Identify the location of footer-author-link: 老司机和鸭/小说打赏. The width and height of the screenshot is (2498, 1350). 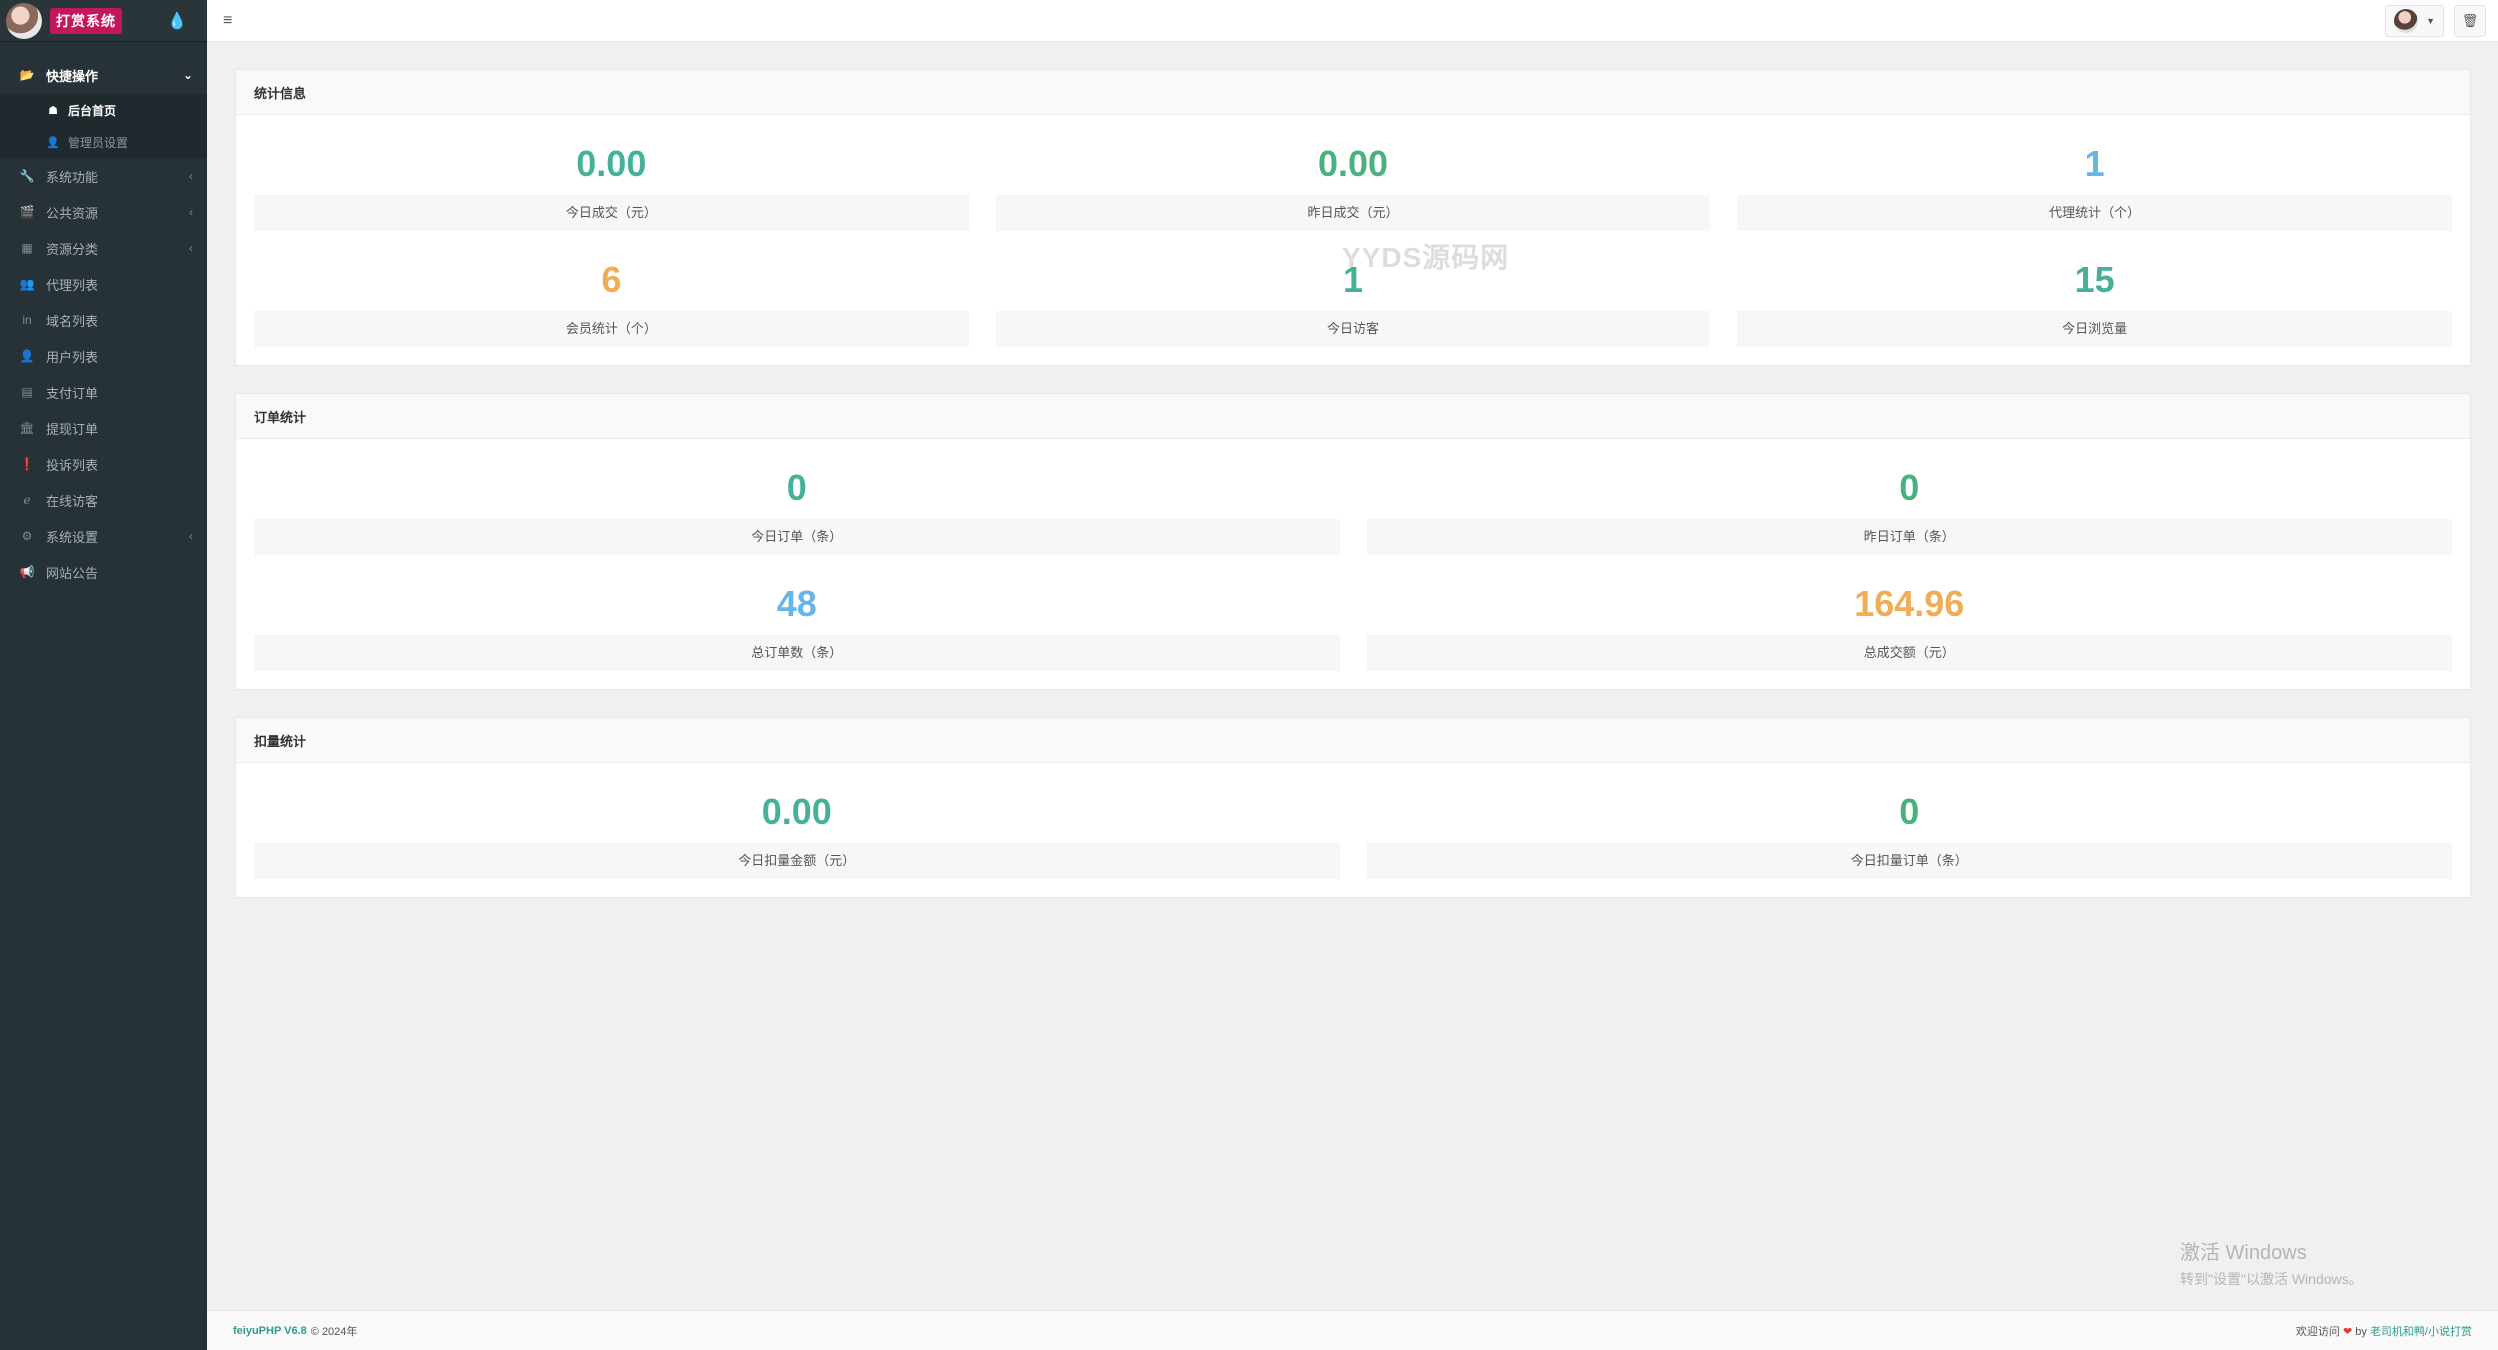
(2421, 1332).